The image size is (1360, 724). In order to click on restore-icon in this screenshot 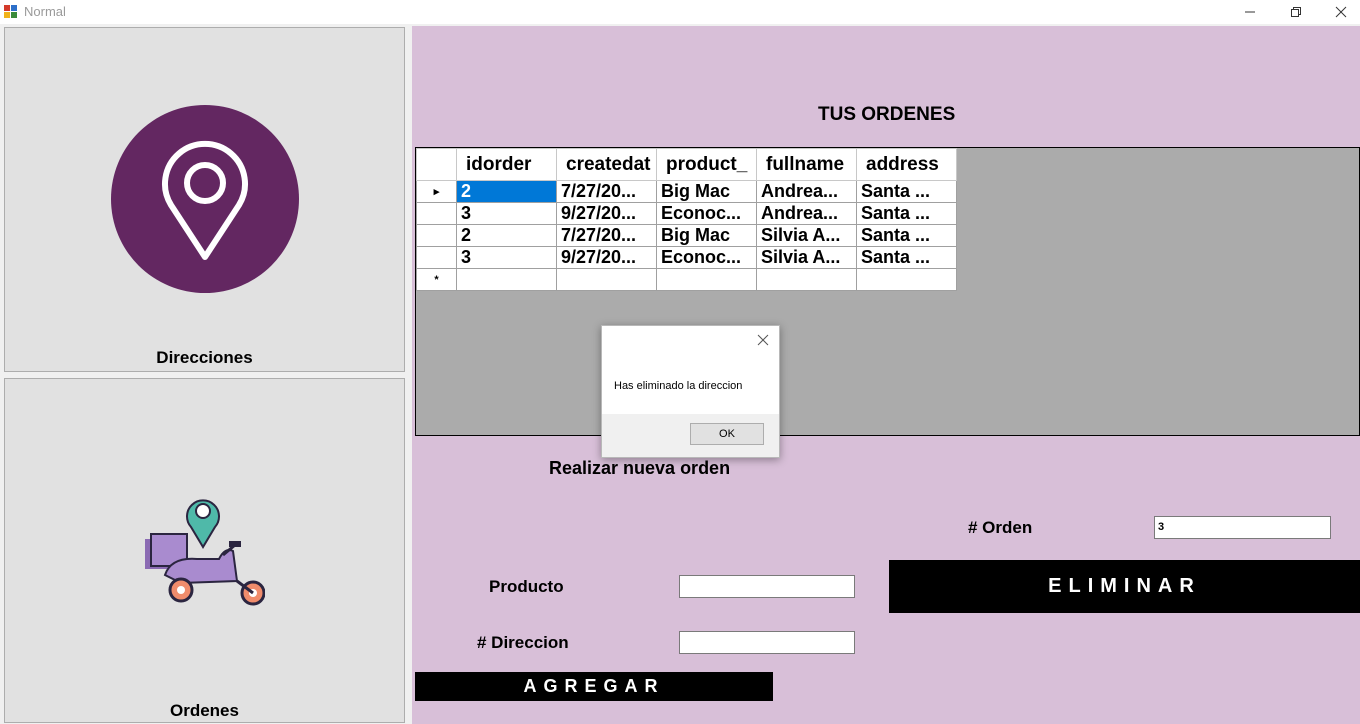, I will do `click(1296, 12)`.